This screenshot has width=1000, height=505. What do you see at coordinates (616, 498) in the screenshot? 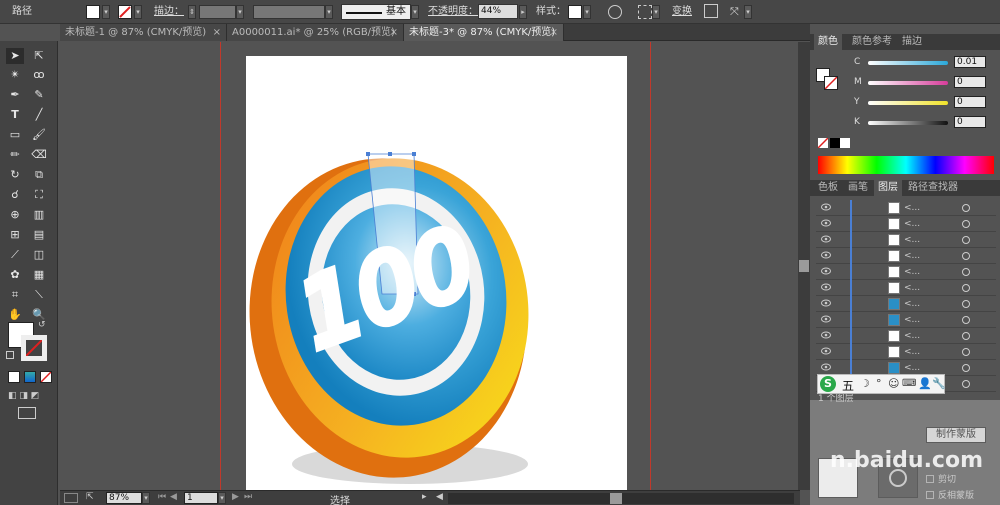
I see `h-scrollbar-thumb` at bounding box center [616, 498].